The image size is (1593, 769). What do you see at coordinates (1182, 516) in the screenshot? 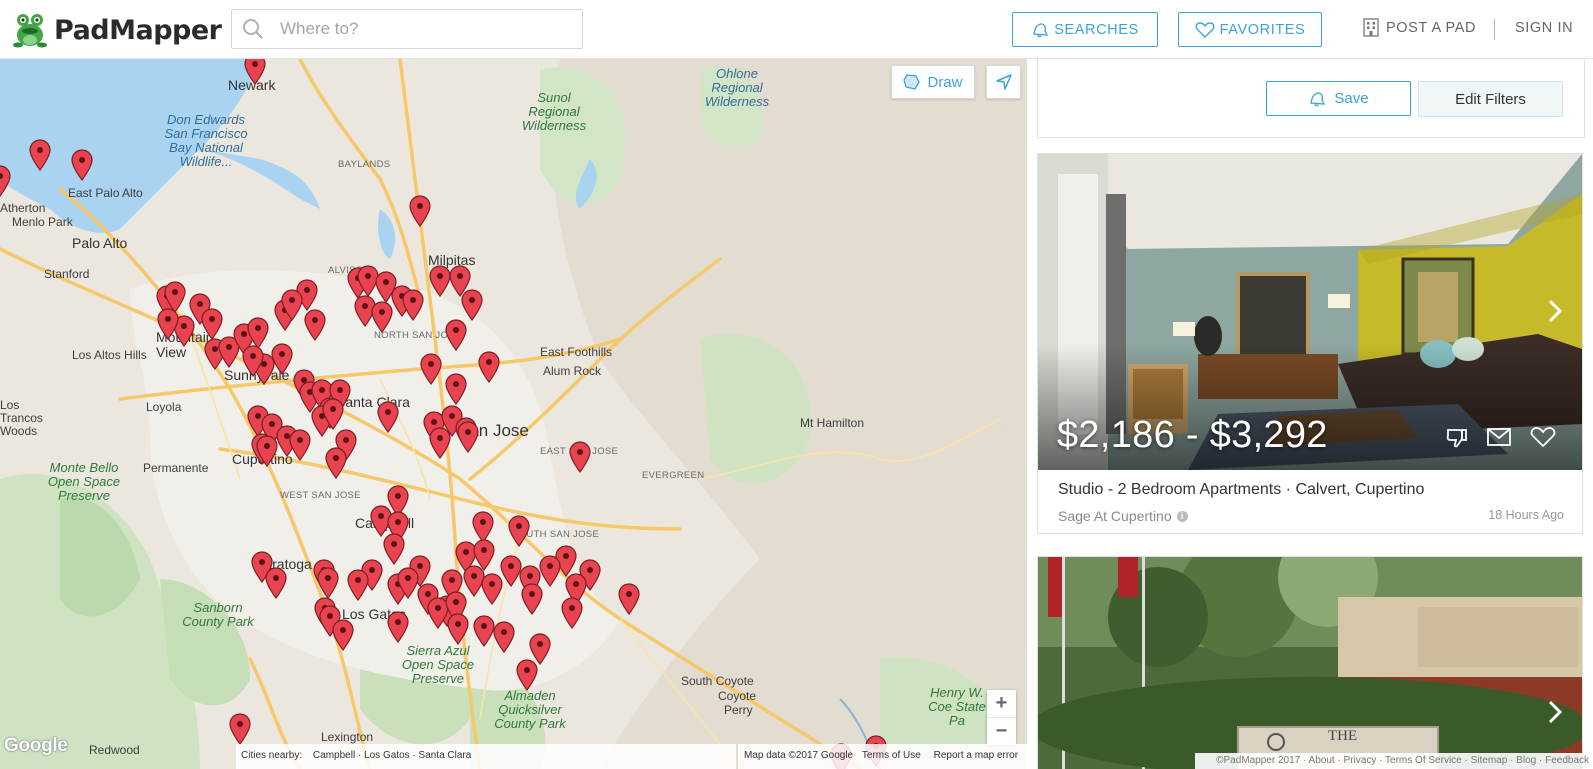
I see `info-icon: i` at bounding box center [1182, 516].